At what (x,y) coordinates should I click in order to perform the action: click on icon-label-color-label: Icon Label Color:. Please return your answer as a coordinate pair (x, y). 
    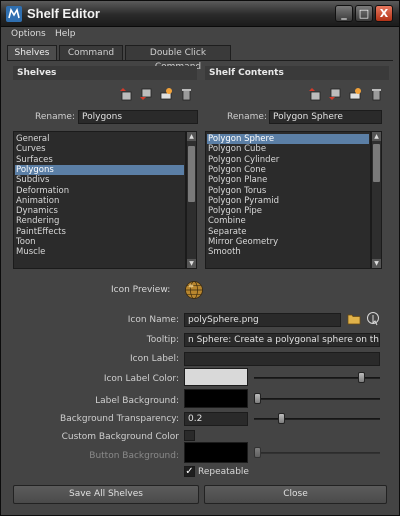
    Looking at the image, I should click on (141, 379).